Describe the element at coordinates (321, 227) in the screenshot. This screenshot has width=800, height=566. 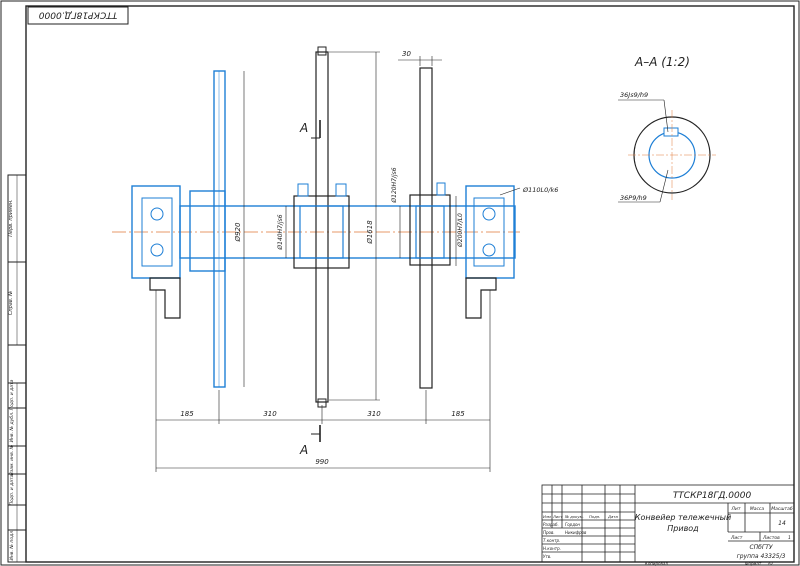
I see `middle-sprocket` at that location.